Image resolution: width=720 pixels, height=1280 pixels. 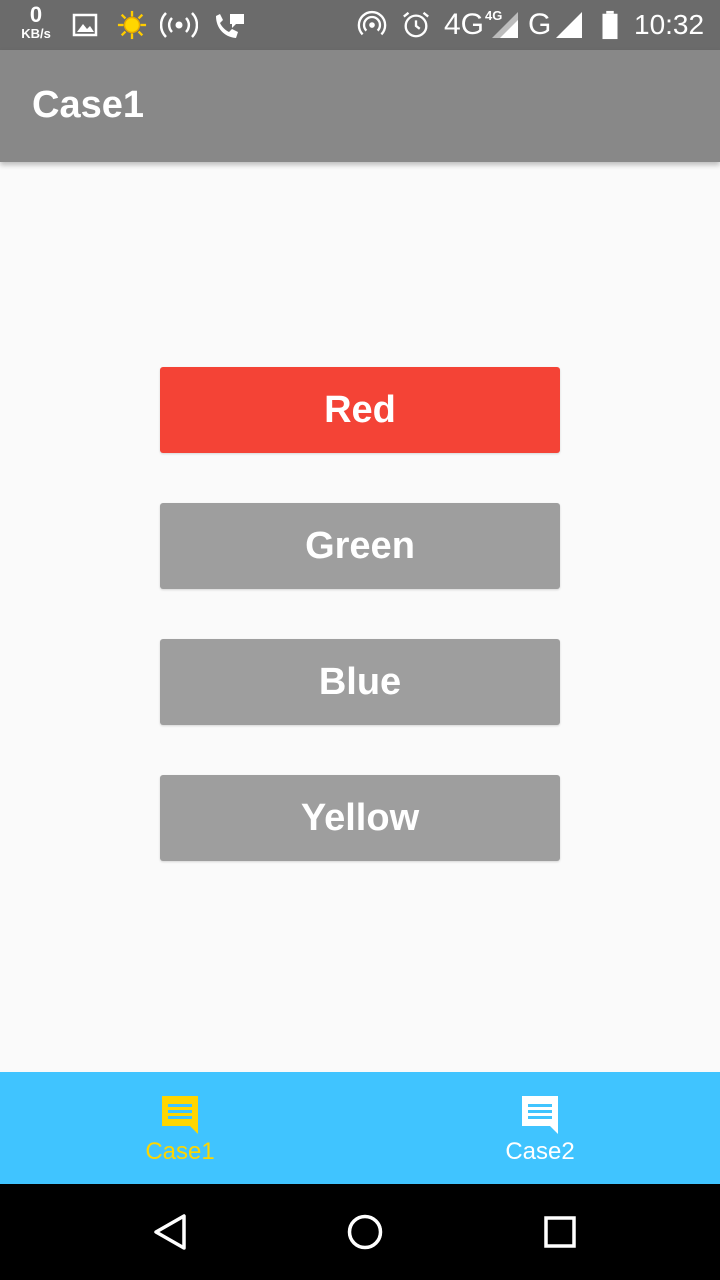 I want to click on clock: 10:32, so click(x=669, y=24).